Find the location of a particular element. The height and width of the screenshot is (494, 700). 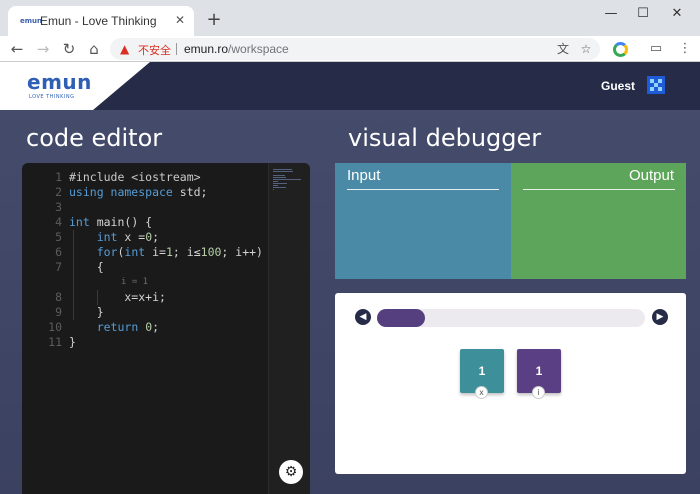

line-number: 2 is located at coordinates (58, 192).